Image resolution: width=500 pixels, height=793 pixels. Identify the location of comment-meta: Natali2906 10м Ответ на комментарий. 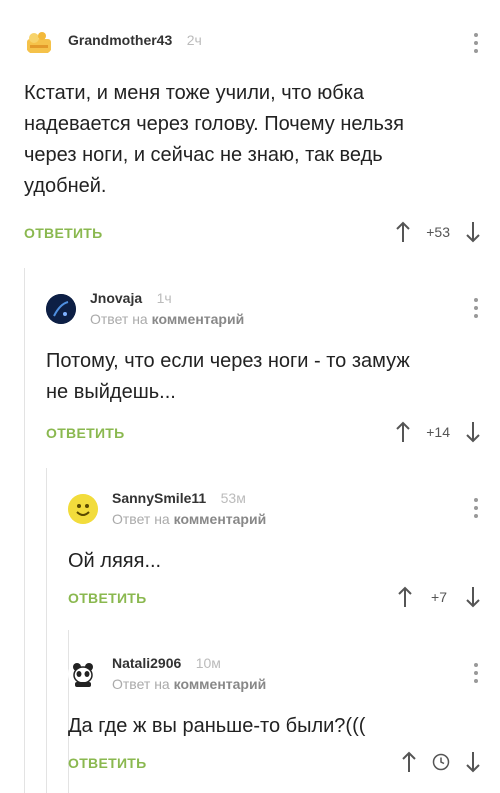
(189, 673).